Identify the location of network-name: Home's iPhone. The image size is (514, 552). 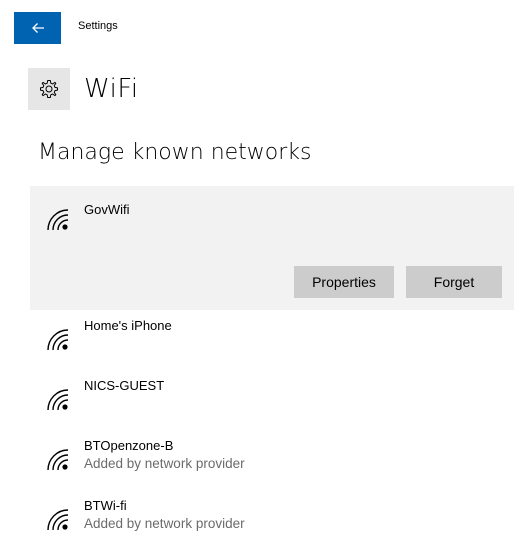
(128, 325).